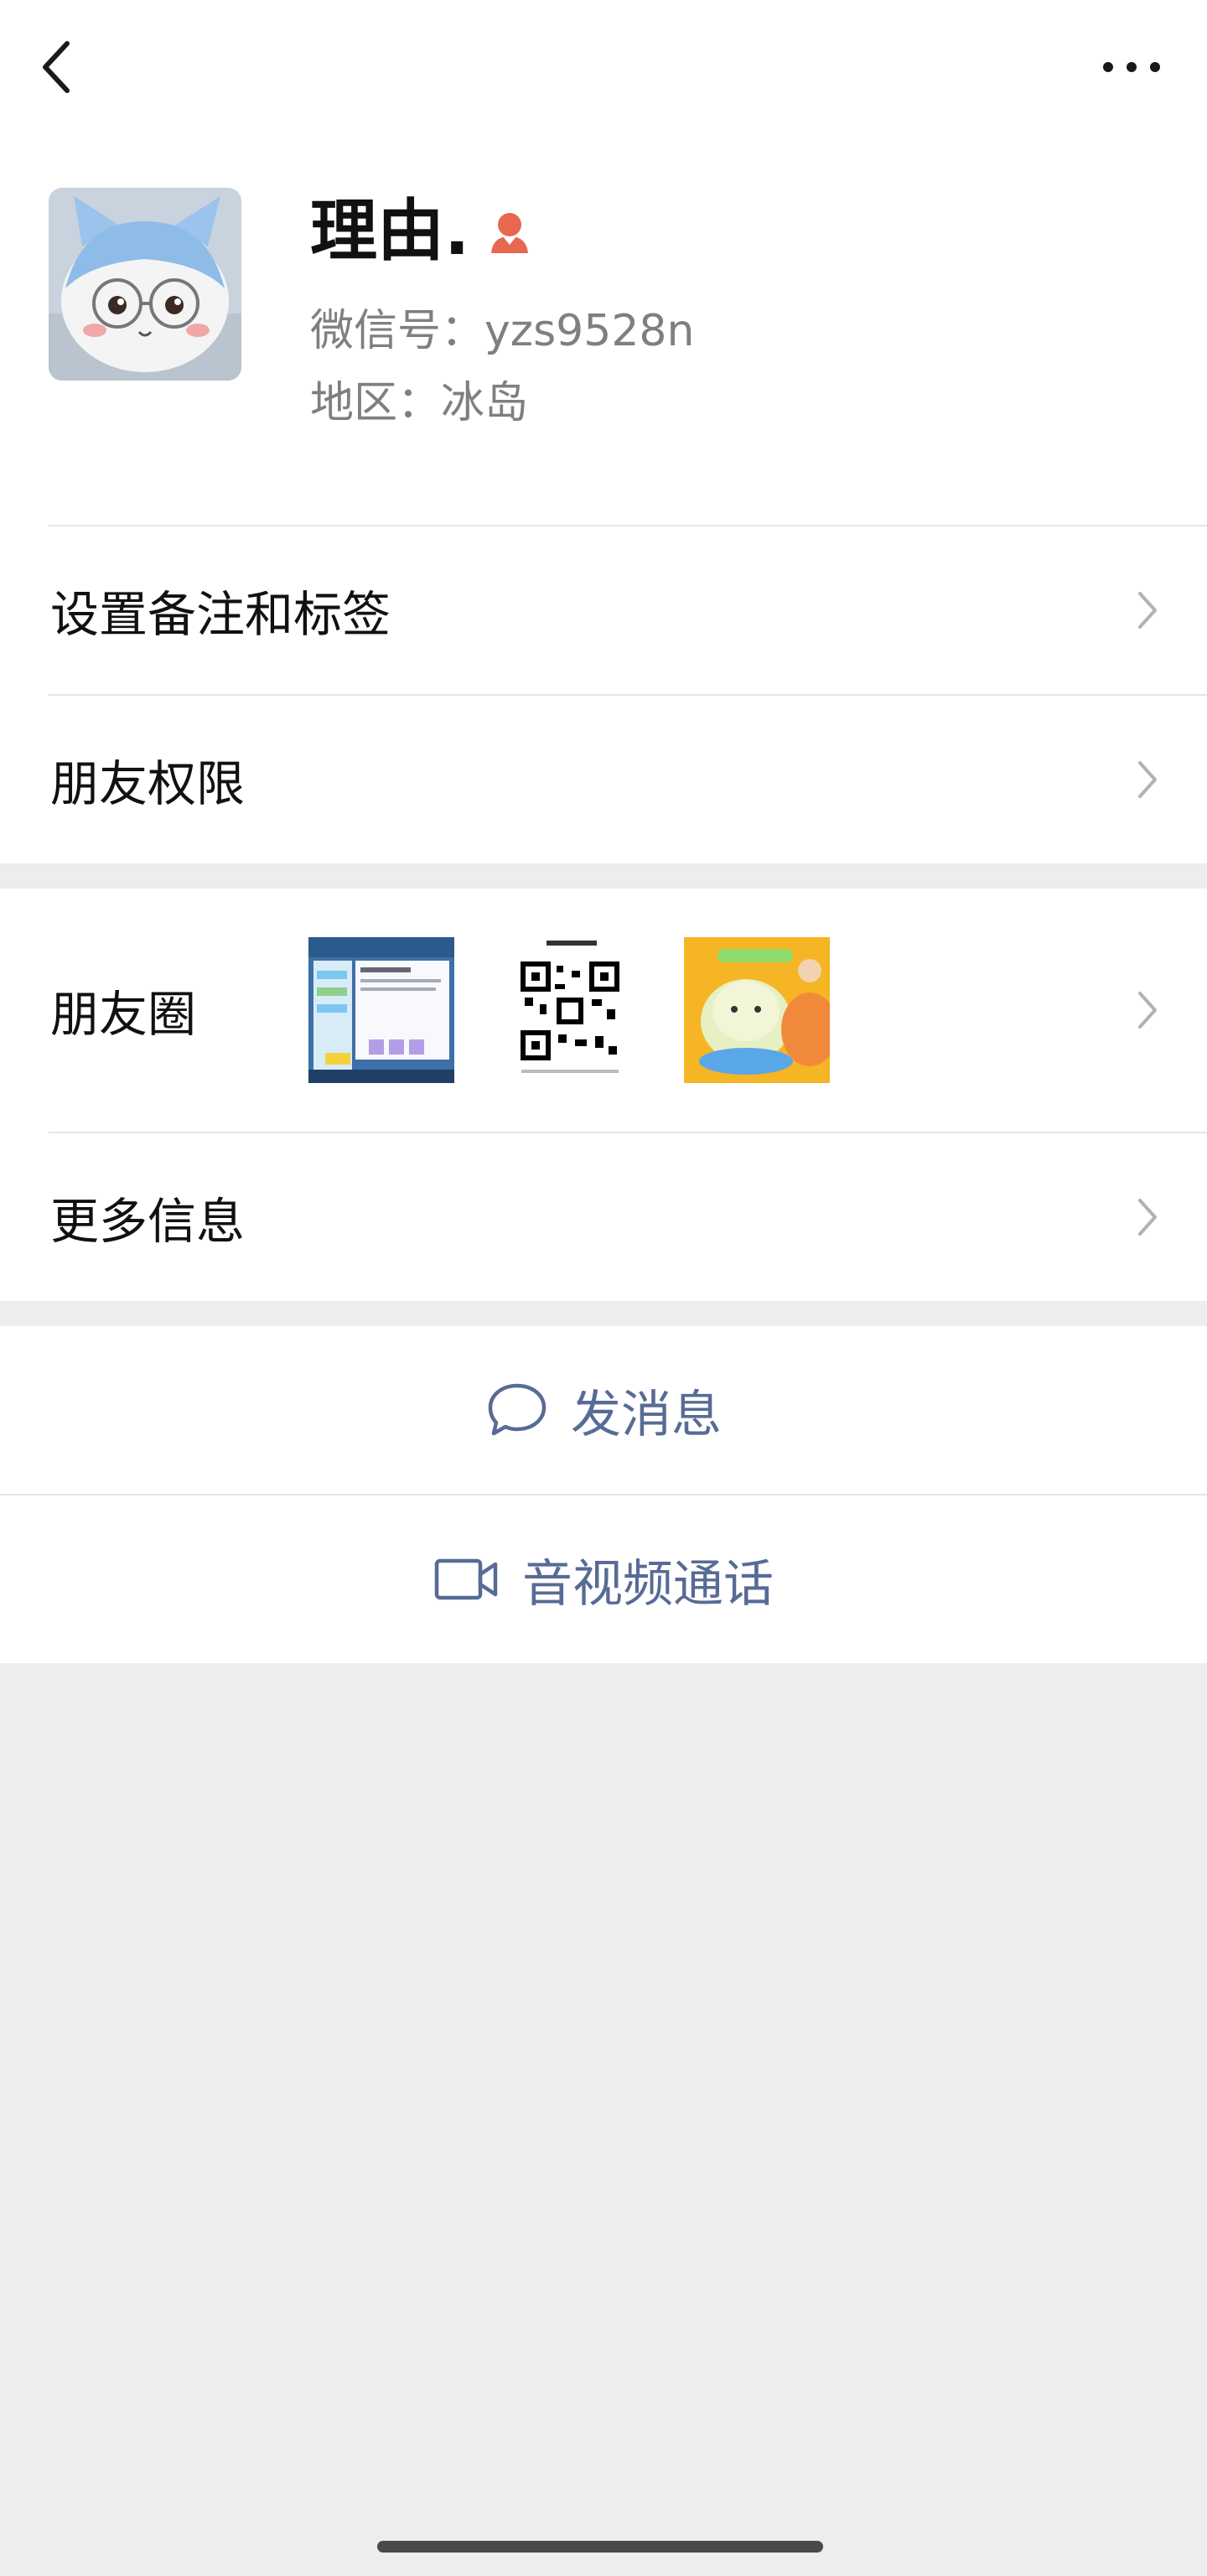 The image size is (1207, 2576). I want to click on moments-row: 朋友圈, so click(604, 1010).